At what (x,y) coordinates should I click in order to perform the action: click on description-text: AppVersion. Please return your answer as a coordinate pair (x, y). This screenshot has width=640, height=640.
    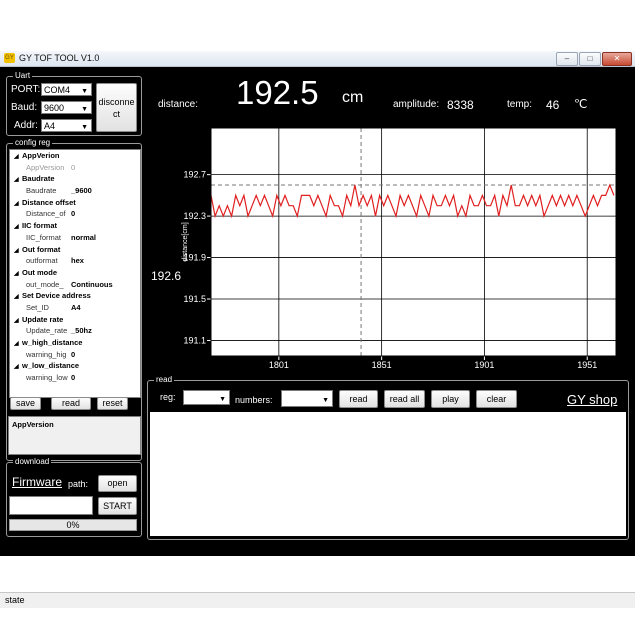
    Looking at the image, I should click on (33, 424).